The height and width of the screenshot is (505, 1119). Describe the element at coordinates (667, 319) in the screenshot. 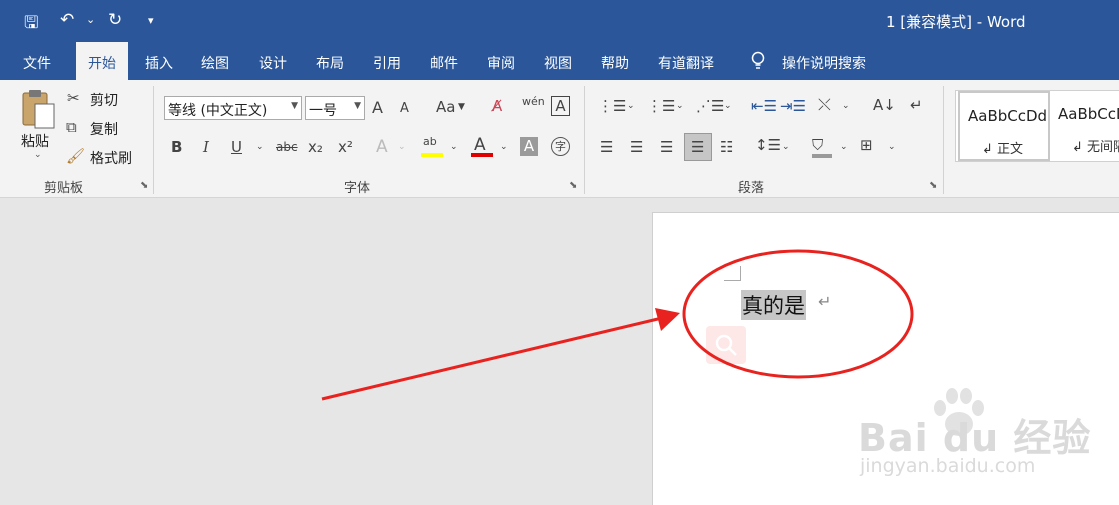

I see `annotation-arrowhead` at that location.